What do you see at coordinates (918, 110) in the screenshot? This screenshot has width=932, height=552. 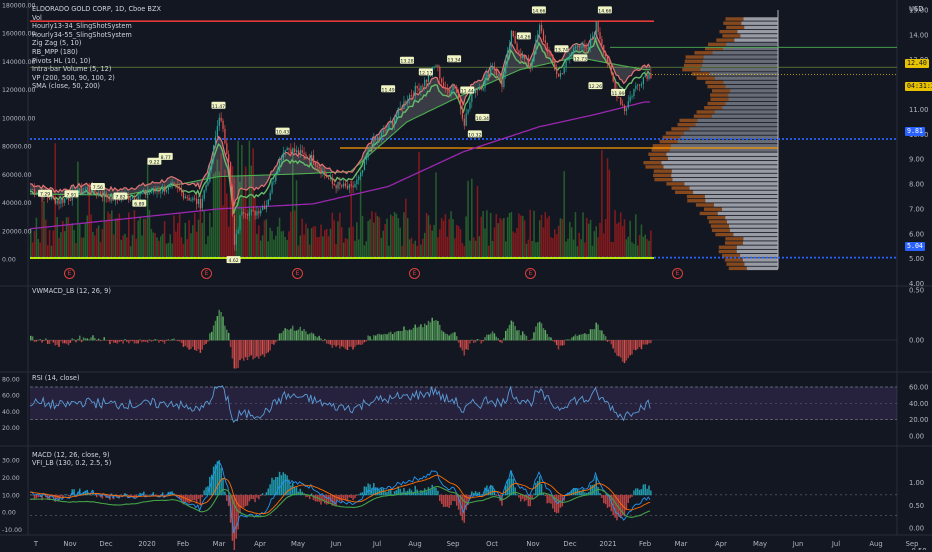 I see `price-axis-tick: 11.00` at bounding box center [918, 110].